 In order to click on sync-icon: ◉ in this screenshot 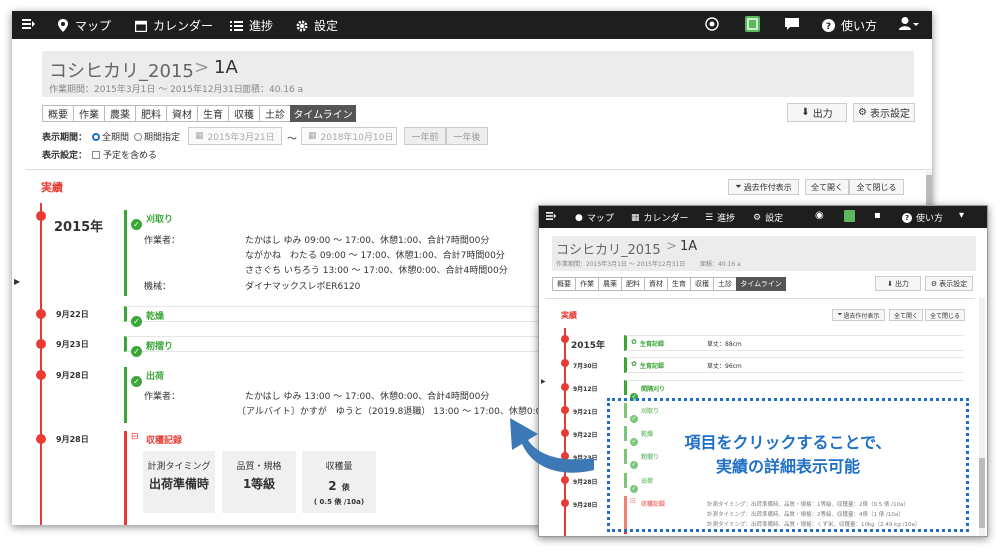, I will do `click(819, 215)`.